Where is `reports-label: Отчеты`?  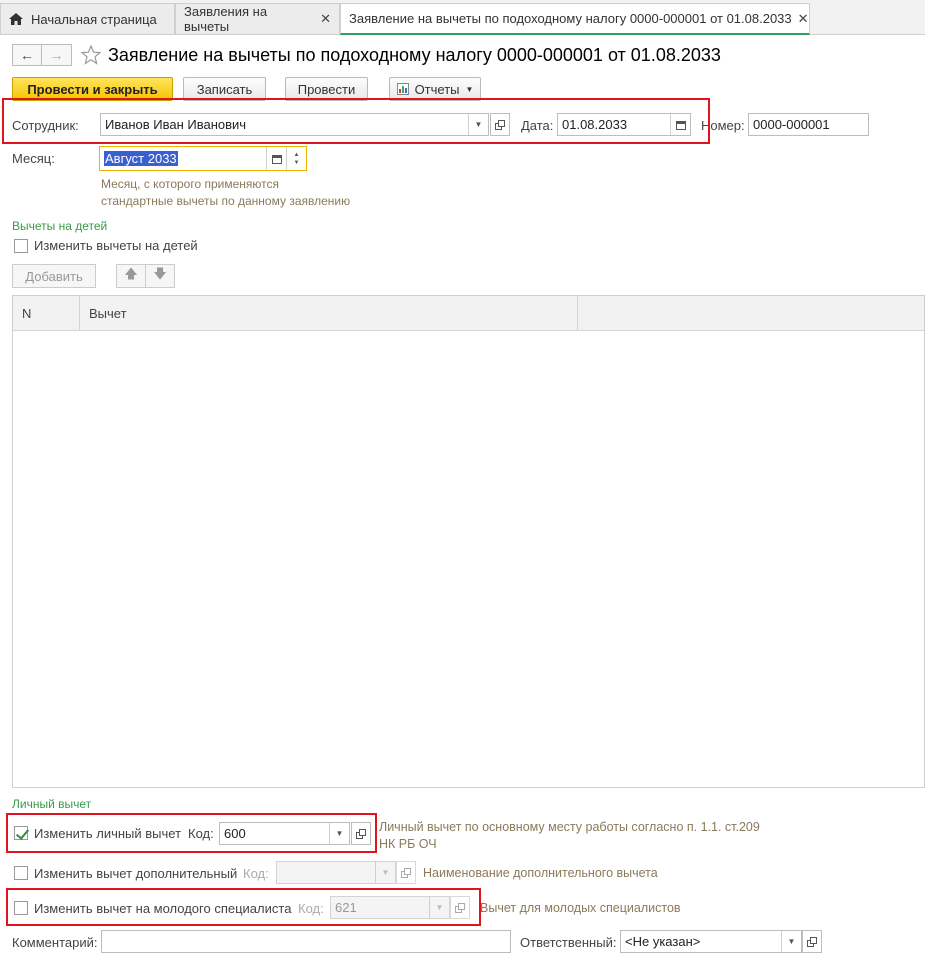
reports-label: Отчеты is located at coordinates (437, 89).